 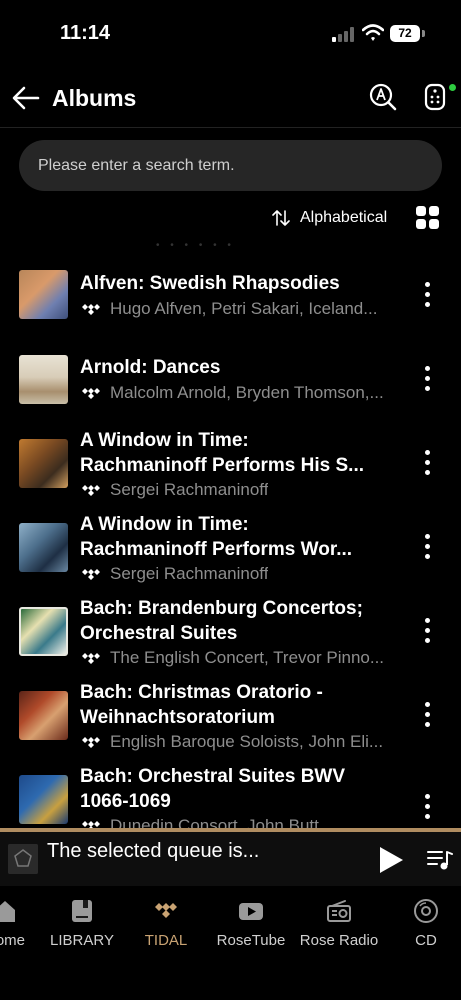 I want to click on tab-label: Rose Radio, so click(x=339, y=940).